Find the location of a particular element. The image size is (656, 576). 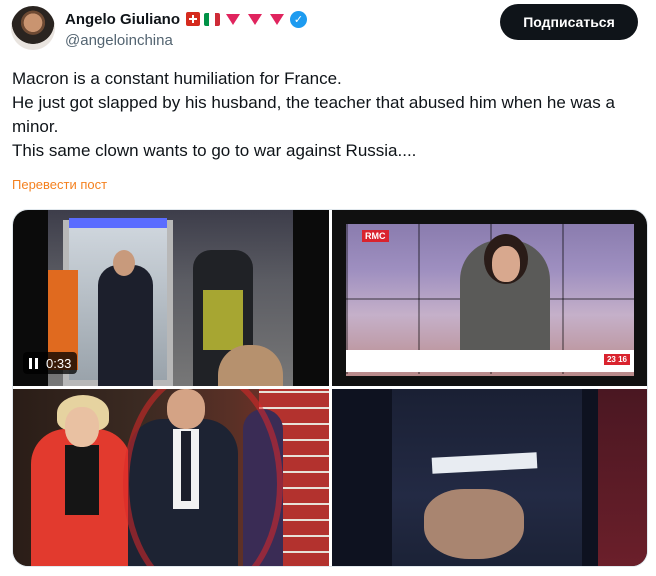

author-name-row: Angelo Giuliano ✓ is located at coordinates (186, 19).